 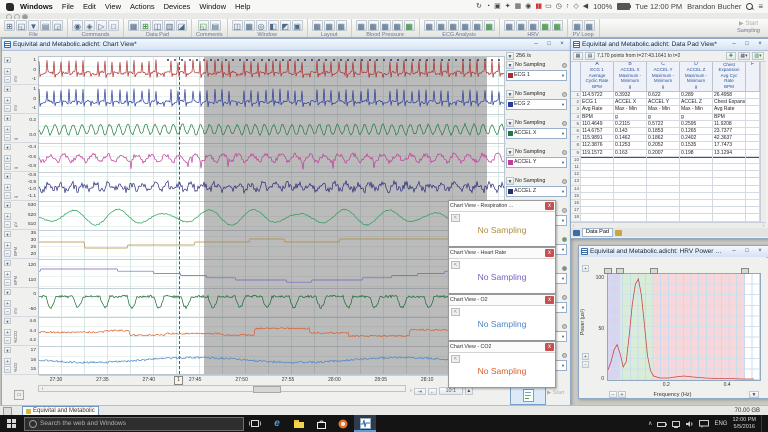 What do you see at coordinates (585, 356) in the screenshot?
I see `hrv-zoom-in-left: +` at bounding box center [585, 356].